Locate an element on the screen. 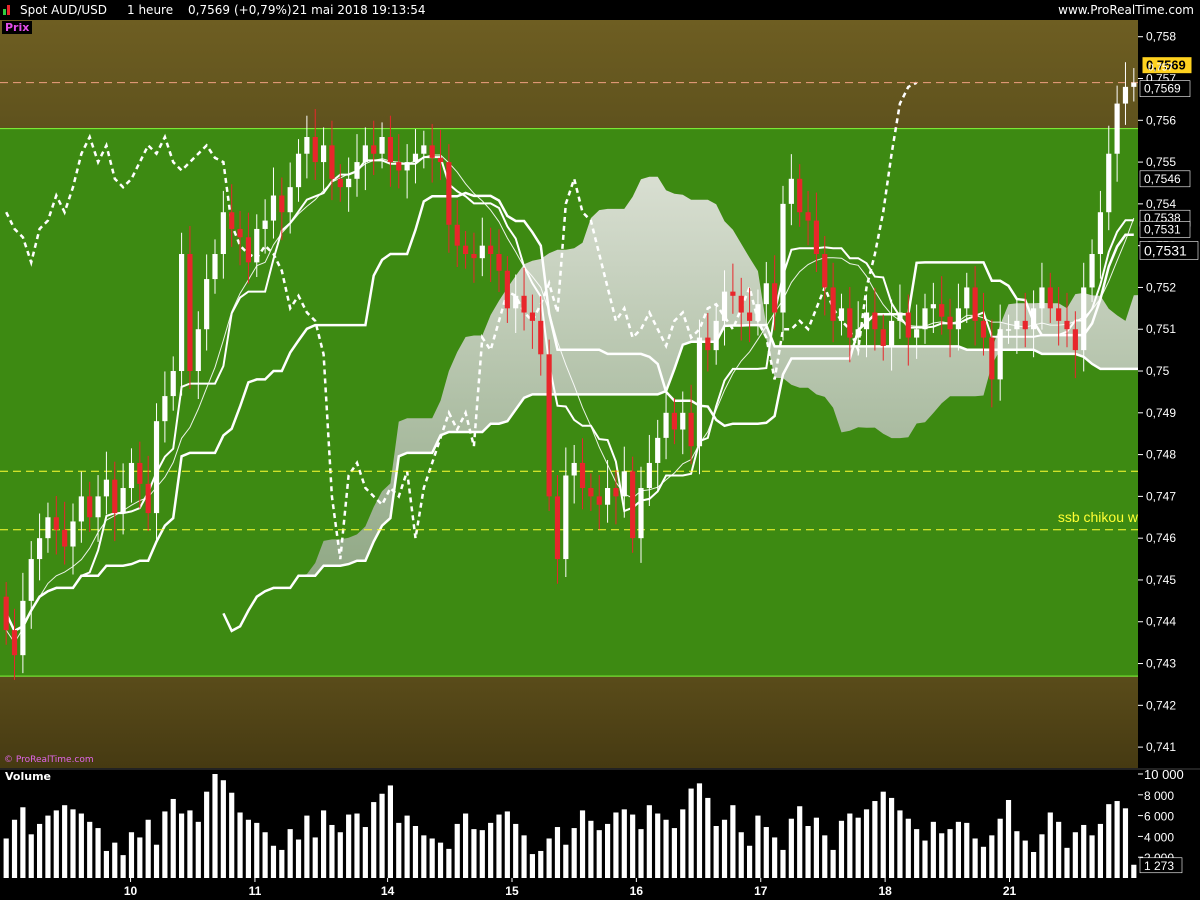 This screenshot has width=1200, height=900. date-tick-label: 16 is located at coordinates (637, 891).